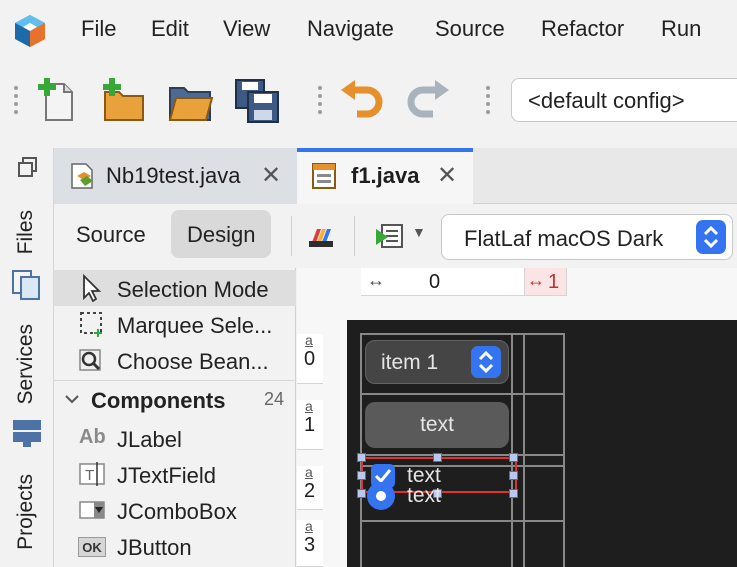  What do you see at coordinates (175, 438) in the screenshot?
I see `palette-item-jlabel: Ab JLabel` at bounding box center [175, 438].